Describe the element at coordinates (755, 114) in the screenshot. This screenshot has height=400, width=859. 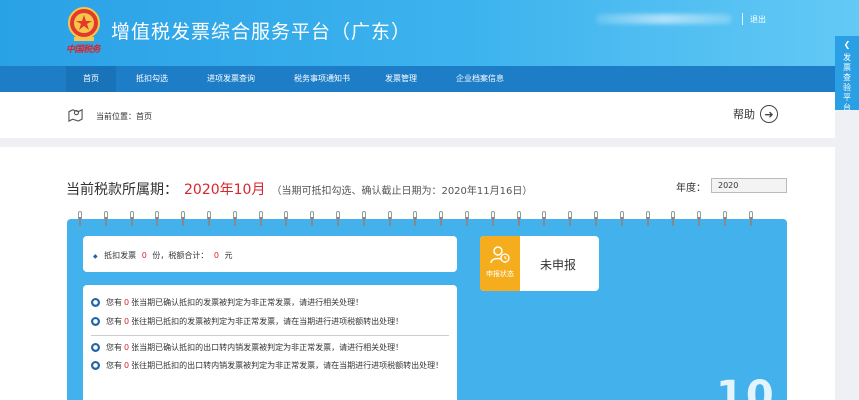
I see `help-button: 帮助 ➜` at that location.